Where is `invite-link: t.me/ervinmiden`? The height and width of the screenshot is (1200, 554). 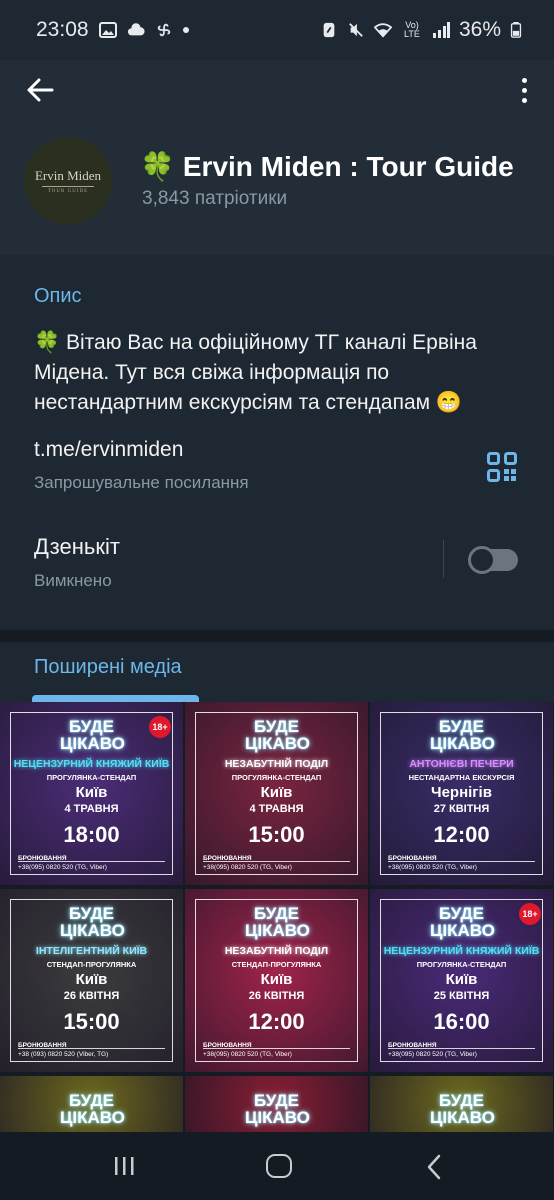 invite-link: t.me/ervinmiden is located at coordinates (108, 450).